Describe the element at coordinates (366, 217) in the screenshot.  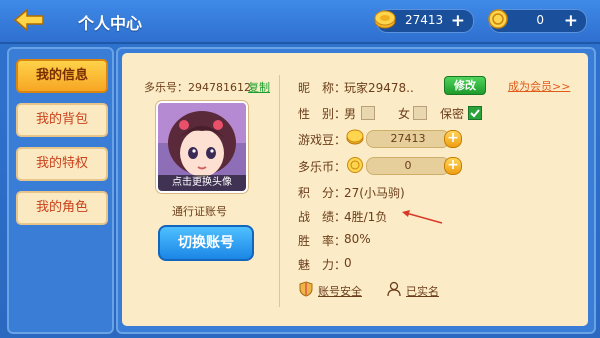
I see `record-value: 4胜/1负` at that location.